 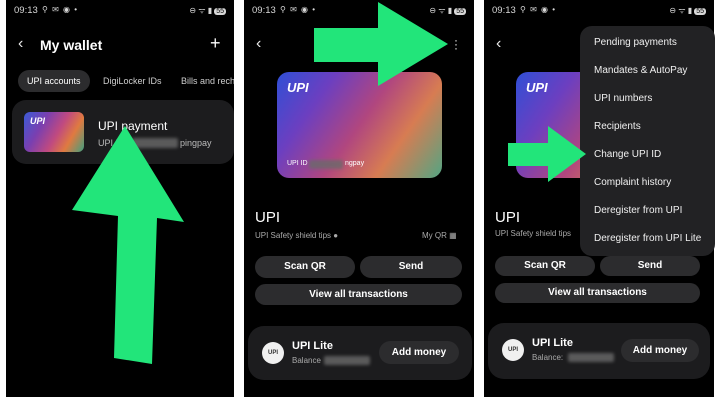 What do you see at coordinates (547, 154) in the screenshot?
I see `arrow-to-change-upi-id-annotation` at bounding box center [547, 154].